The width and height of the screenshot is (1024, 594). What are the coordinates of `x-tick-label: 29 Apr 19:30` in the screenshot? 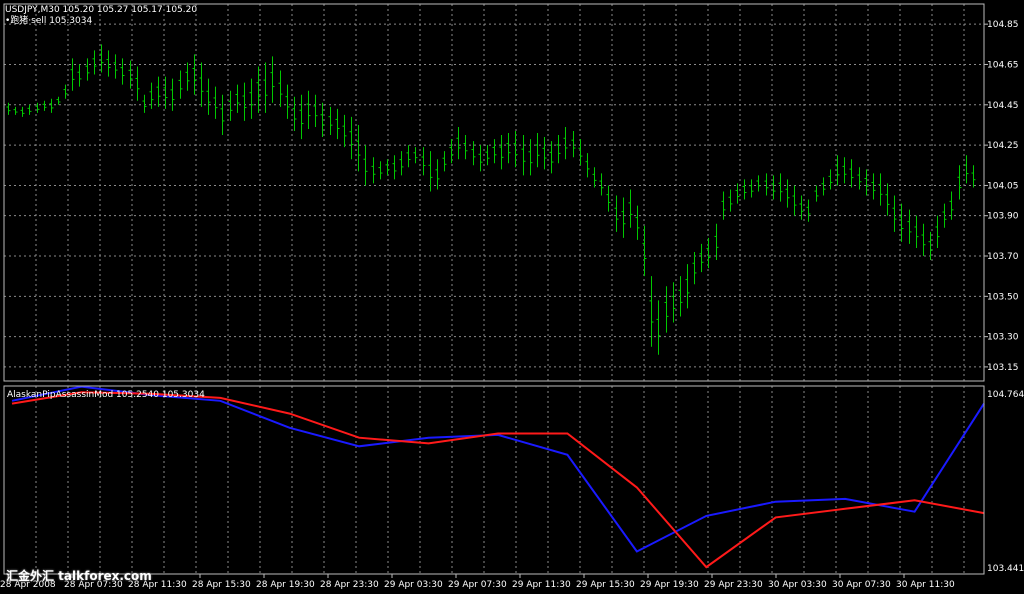 It's located at (669, 585).